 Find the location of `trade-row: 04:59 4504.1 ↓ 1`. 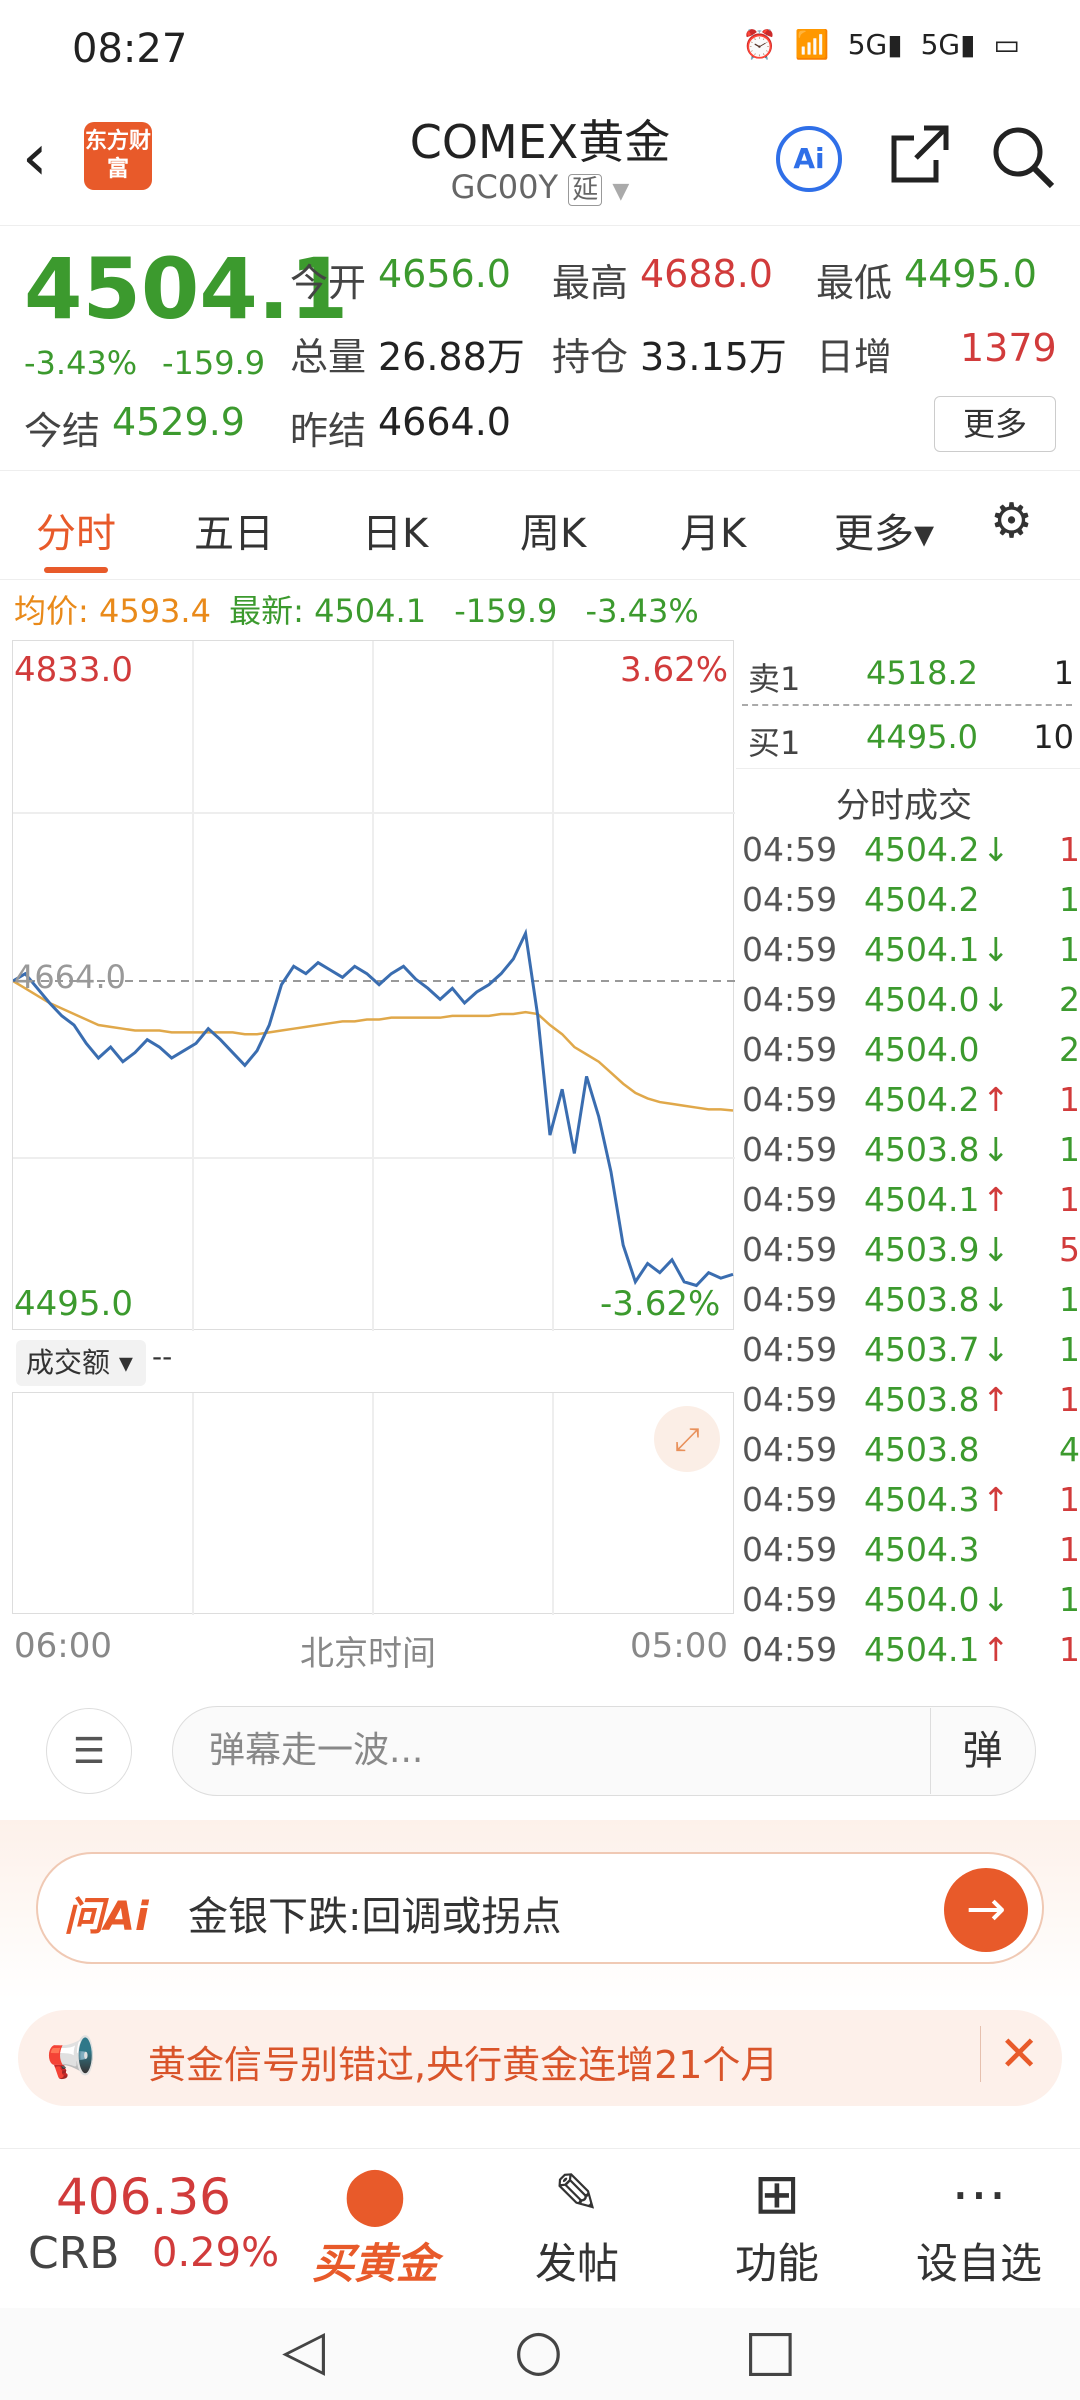

trade-row: 04:59 4504.1 ↓ 1 is located at coordinates (911, 955).